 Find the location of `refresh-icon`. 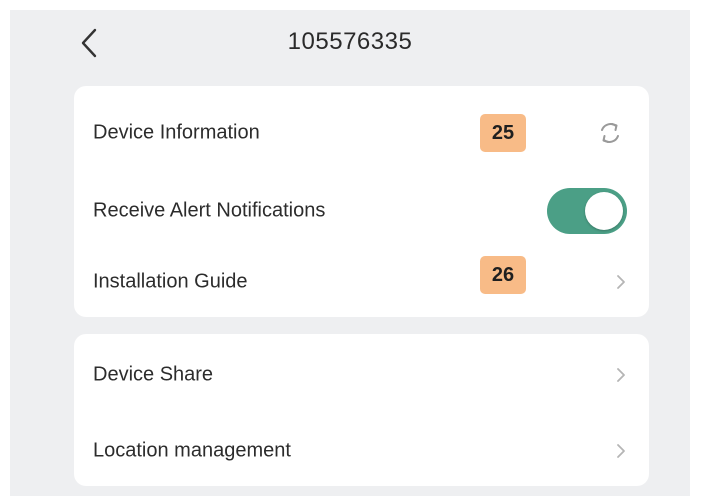

refresh-icon is located at coordinates (610, 133).